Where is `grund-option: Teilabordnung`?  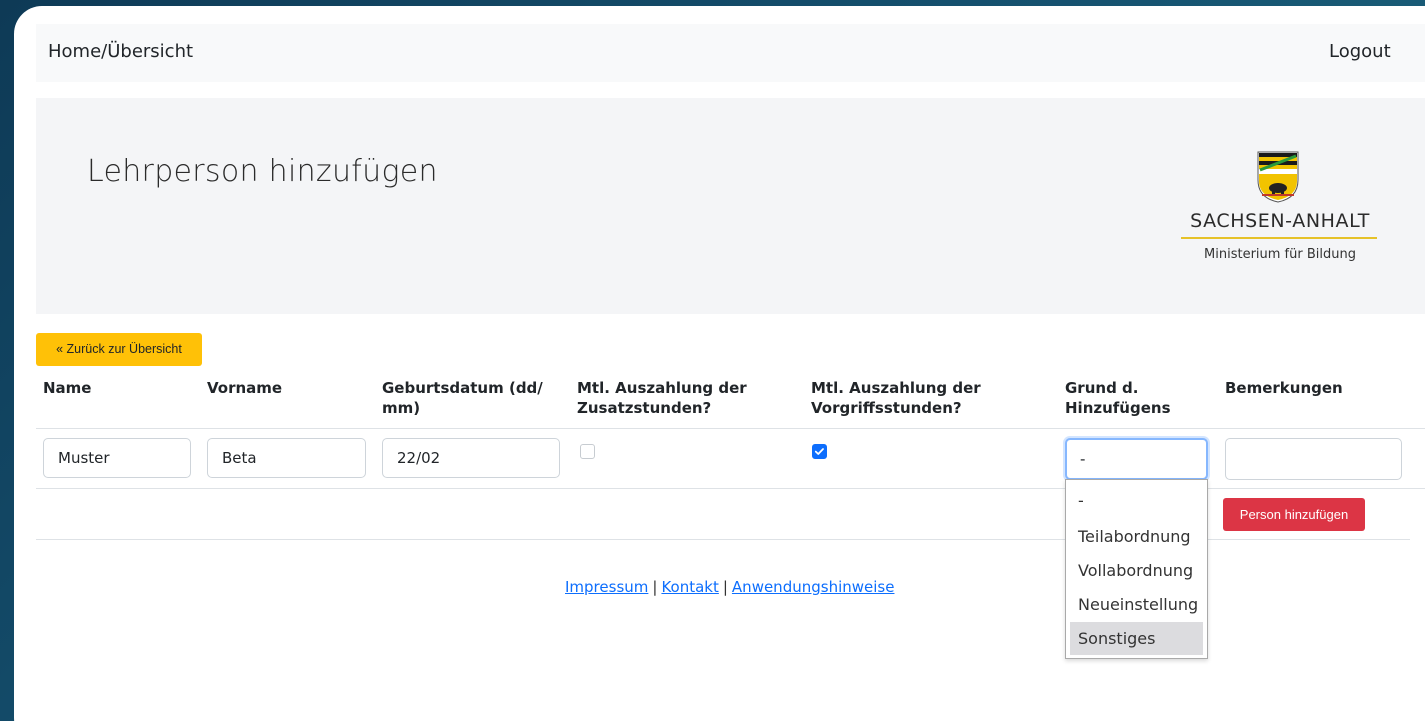
grund-option: Teilabordnung is located at coordinates (1136, 536).